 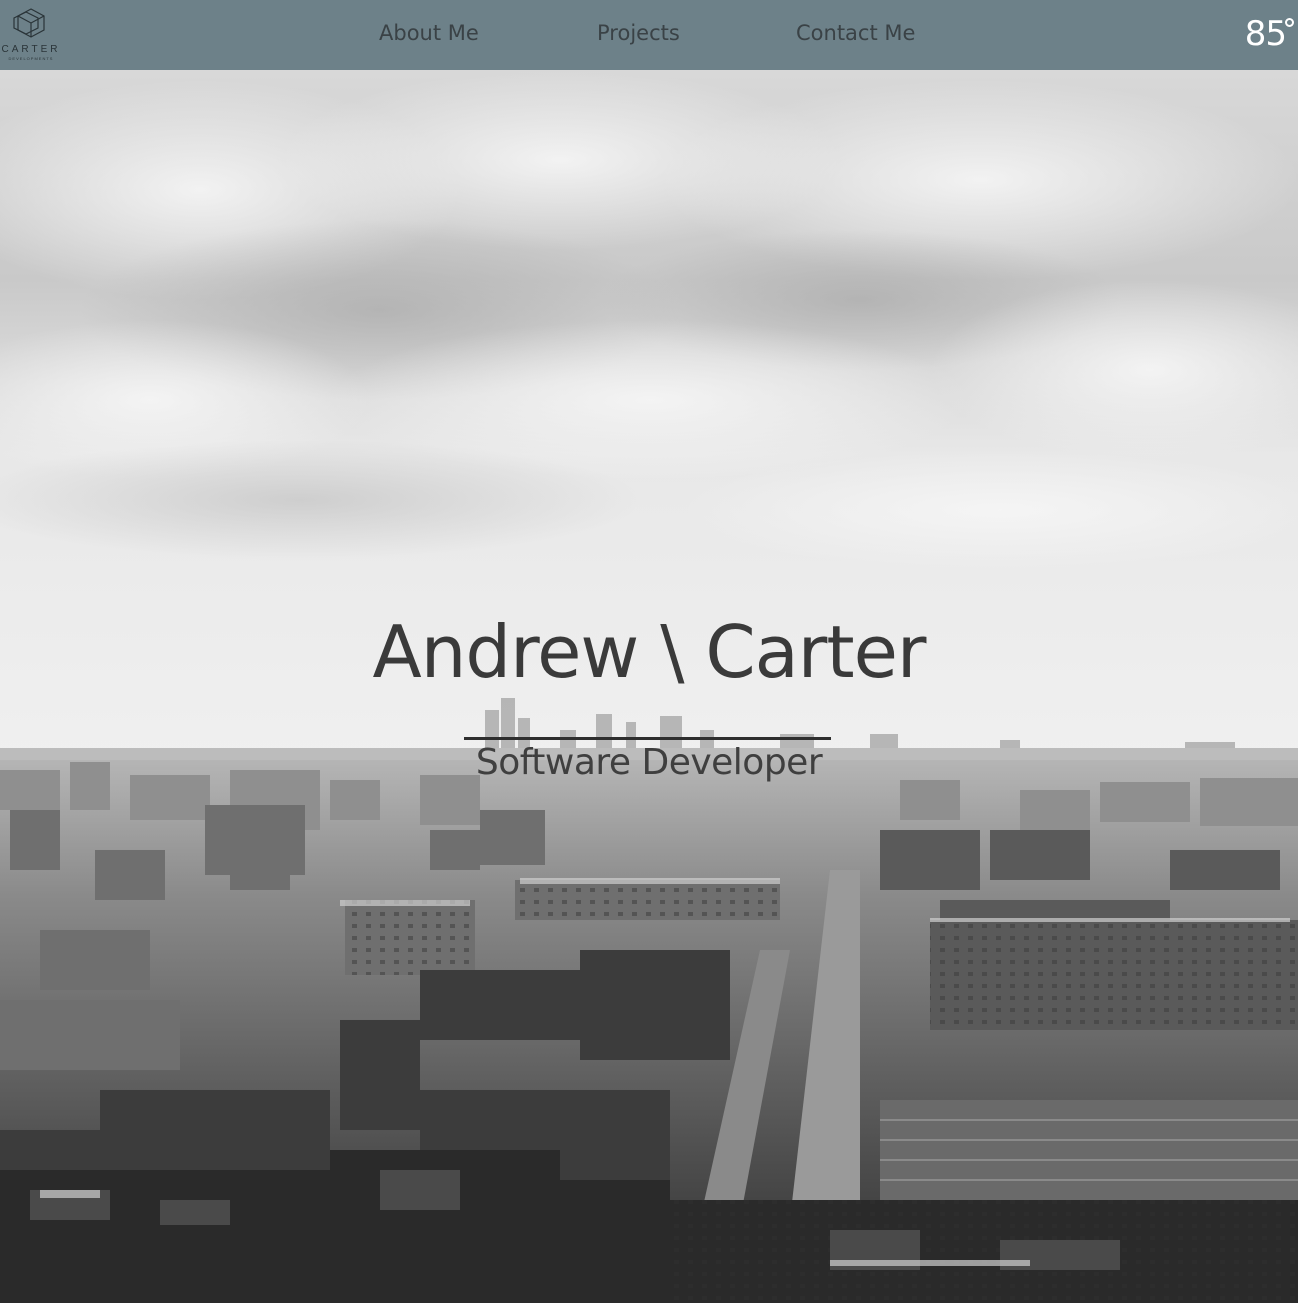 I want to click on hero-divider, so click(x=647, y=738).